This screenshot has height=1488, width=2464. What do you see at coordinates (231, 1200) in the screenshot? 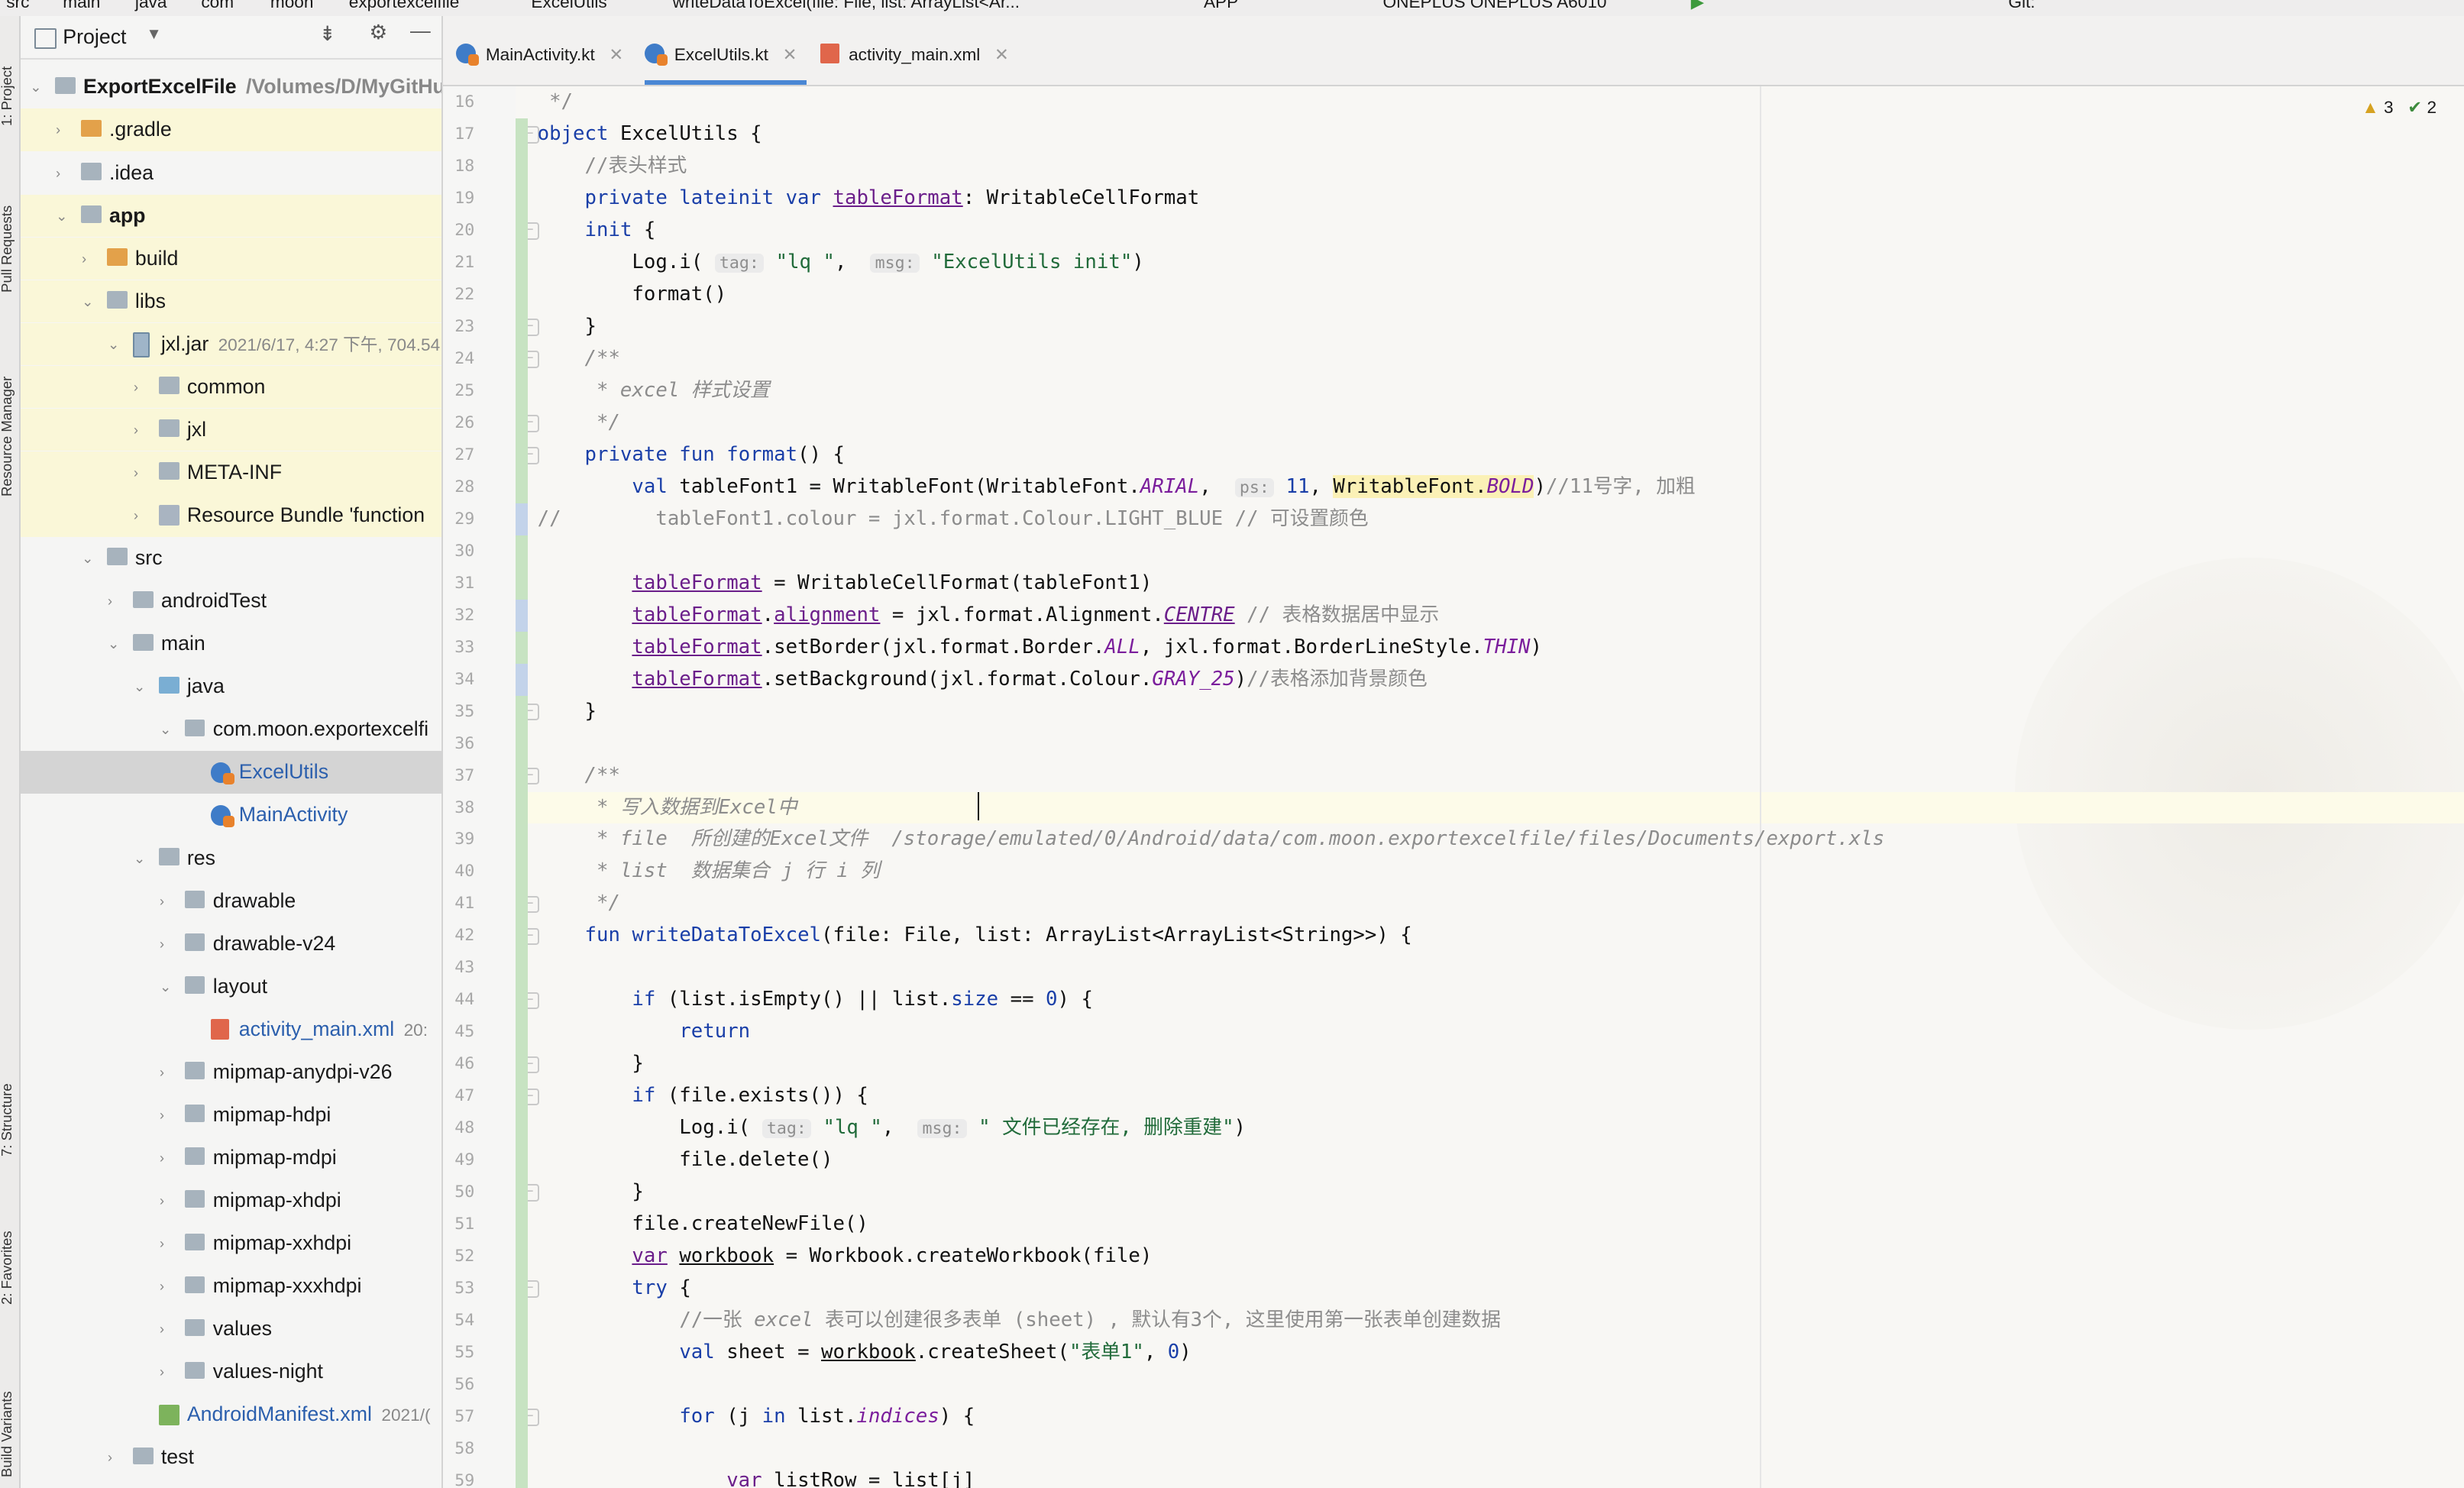
I see `tree-item: › mipmap-xhdpi` at bounding box center [231, 1200].